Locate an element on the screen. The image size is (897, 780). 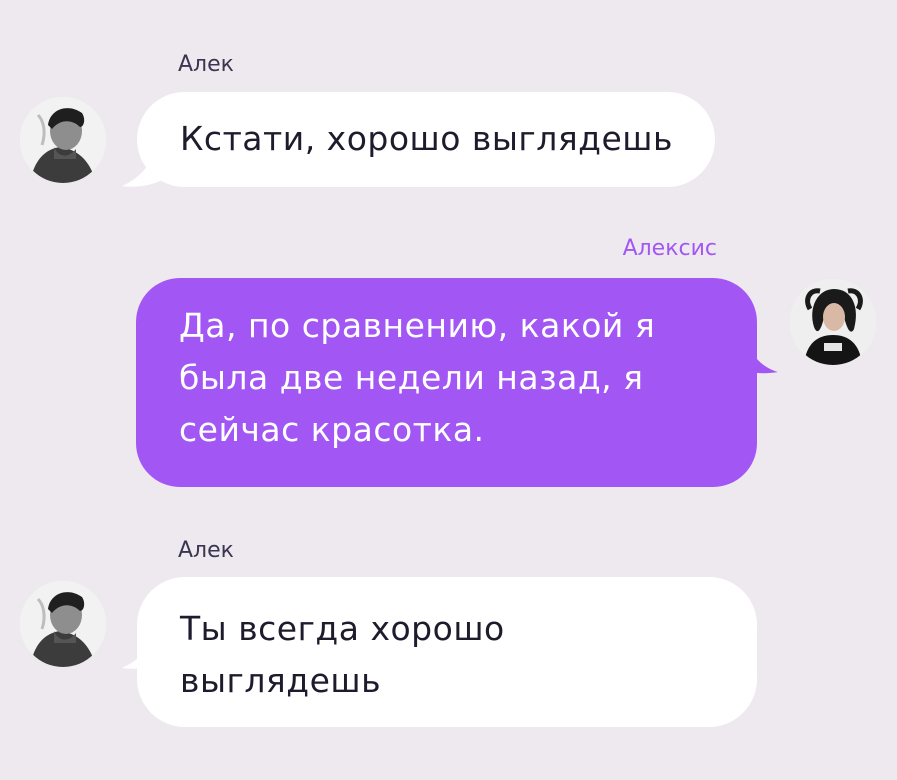
message-text: Кстати, хорошо выглядешь is located at coordinates (426, 138).